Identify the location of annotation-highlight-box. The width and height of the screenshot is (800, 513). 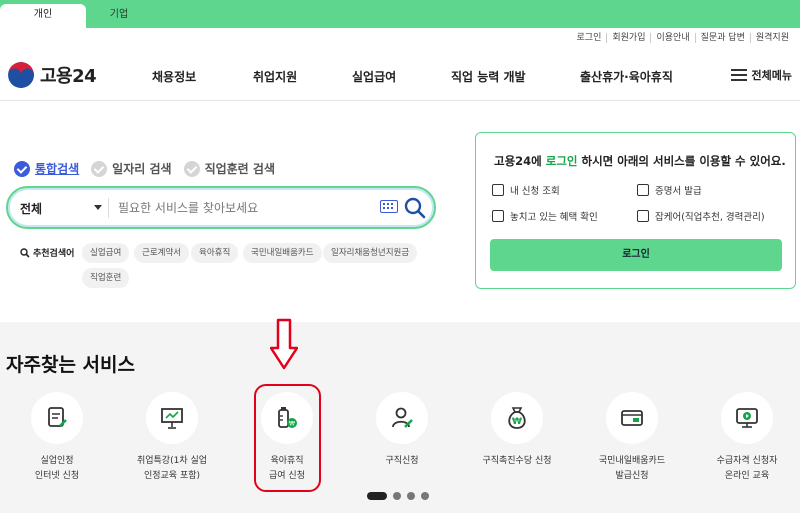
(287, 438).